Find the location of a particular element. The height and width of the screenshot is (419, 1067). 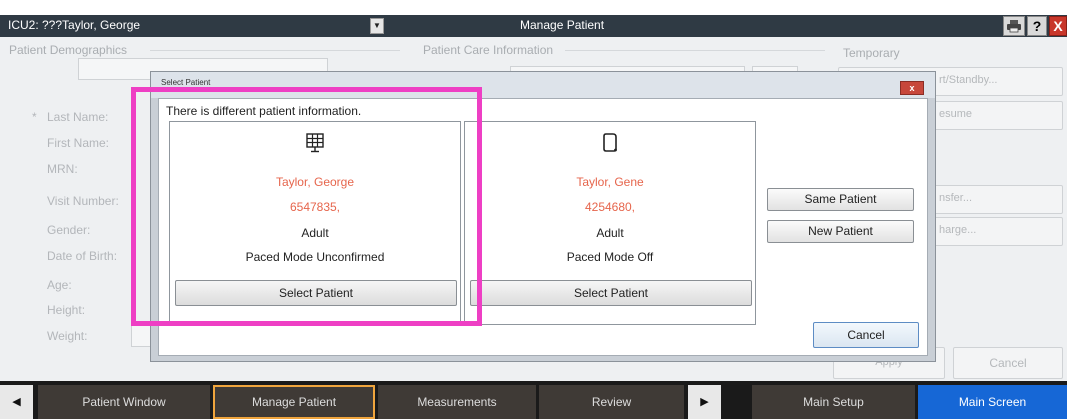

close-button: X is located at coordinates (1058, 26).